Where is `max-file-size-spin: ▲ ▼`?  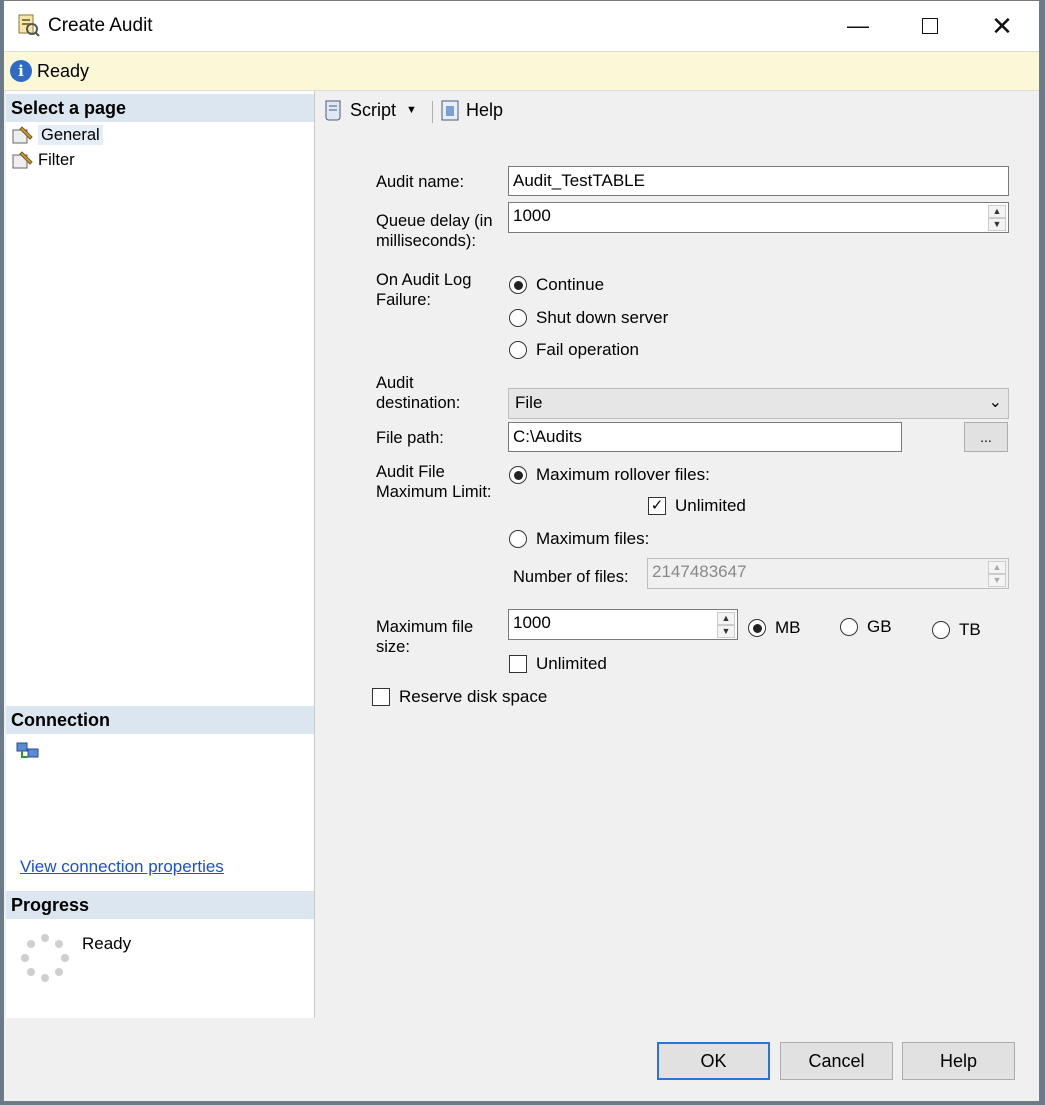
max-file-size-spin: ▲ ▼ is located at coordinates (726, 625).